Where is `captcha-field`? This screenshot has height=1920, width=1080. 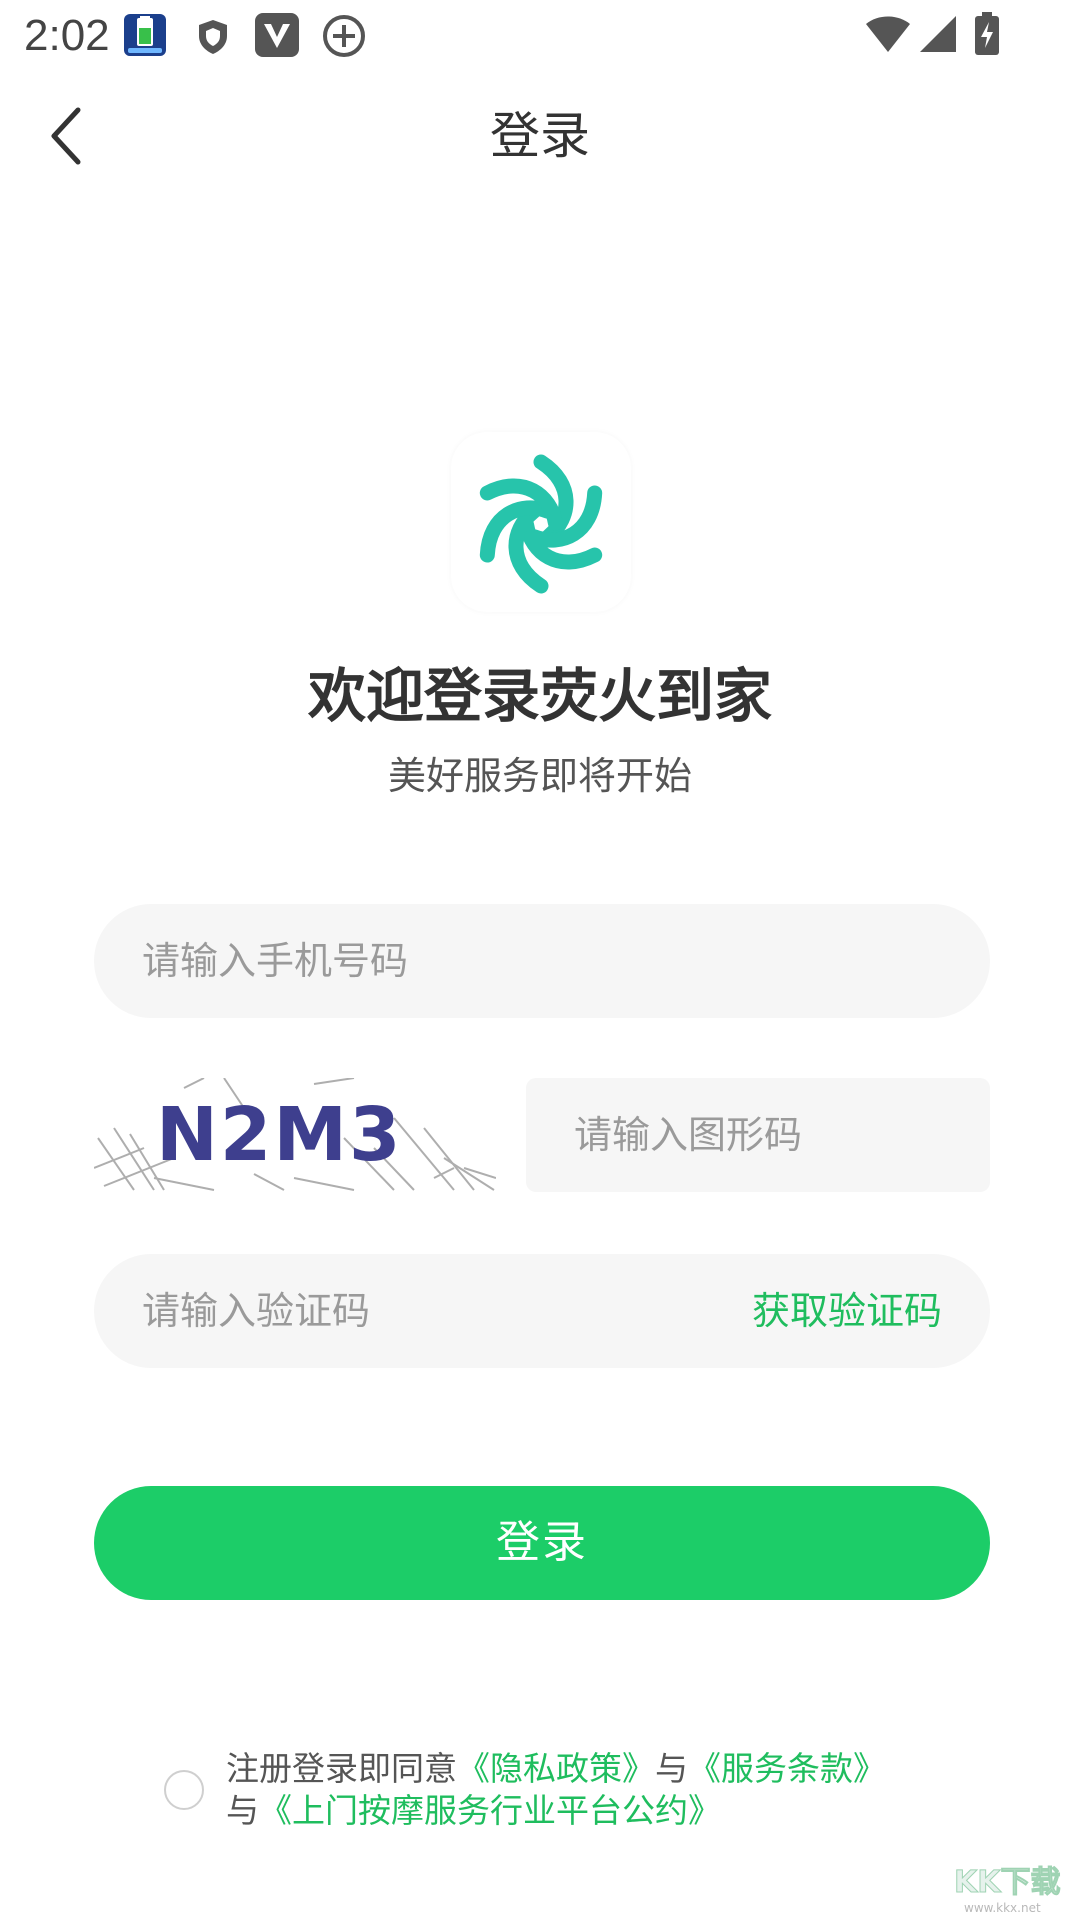 captcha-field is located at coordinates (758, 1135).